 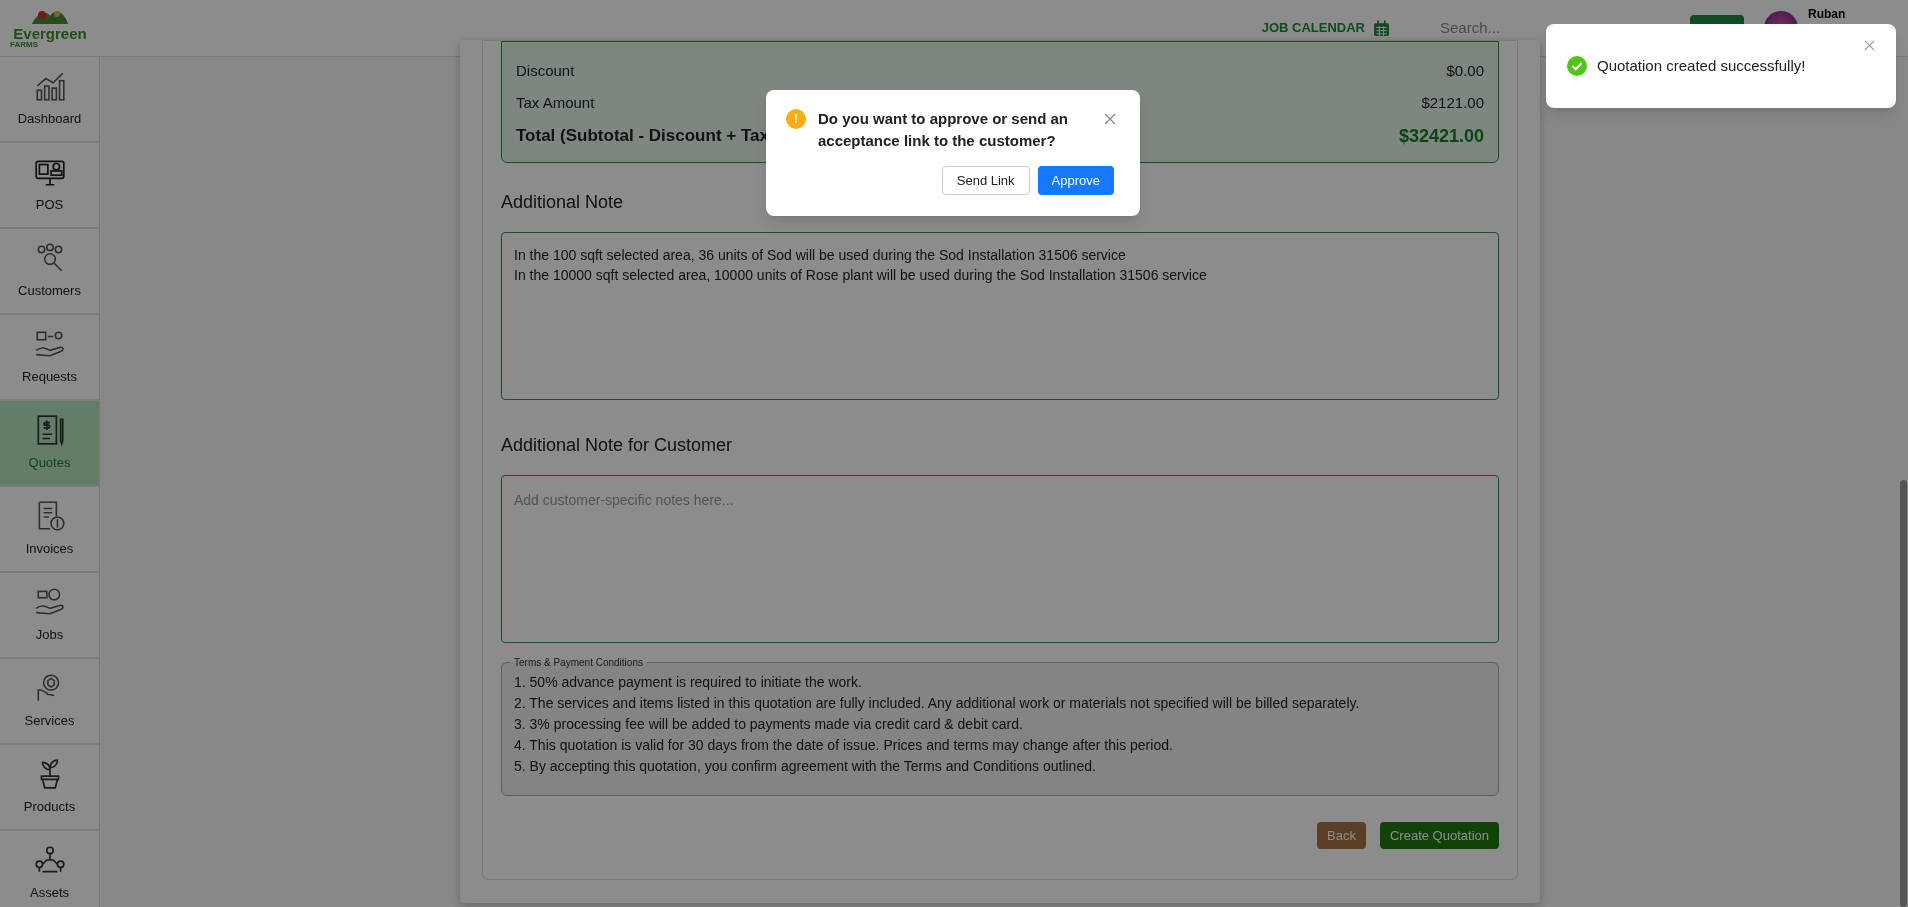 I want to click on calendar-icon, so click(x=1381, y=28).